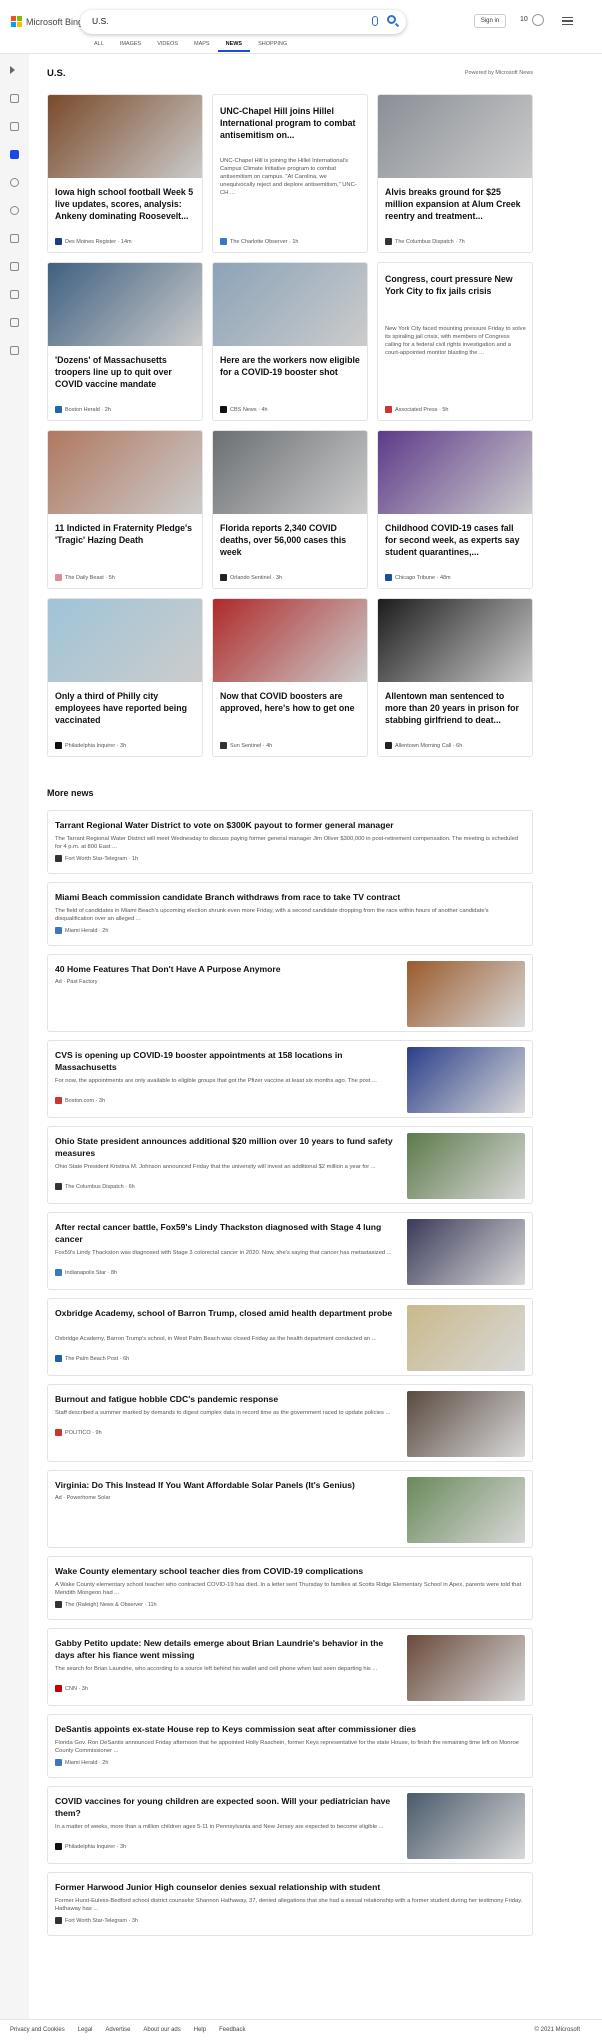 The width and height of the screenshot is (602, 2041). Describe the element at coordinates (100, 21) in the screenshot. I see `search-input: U.S.` at that location.